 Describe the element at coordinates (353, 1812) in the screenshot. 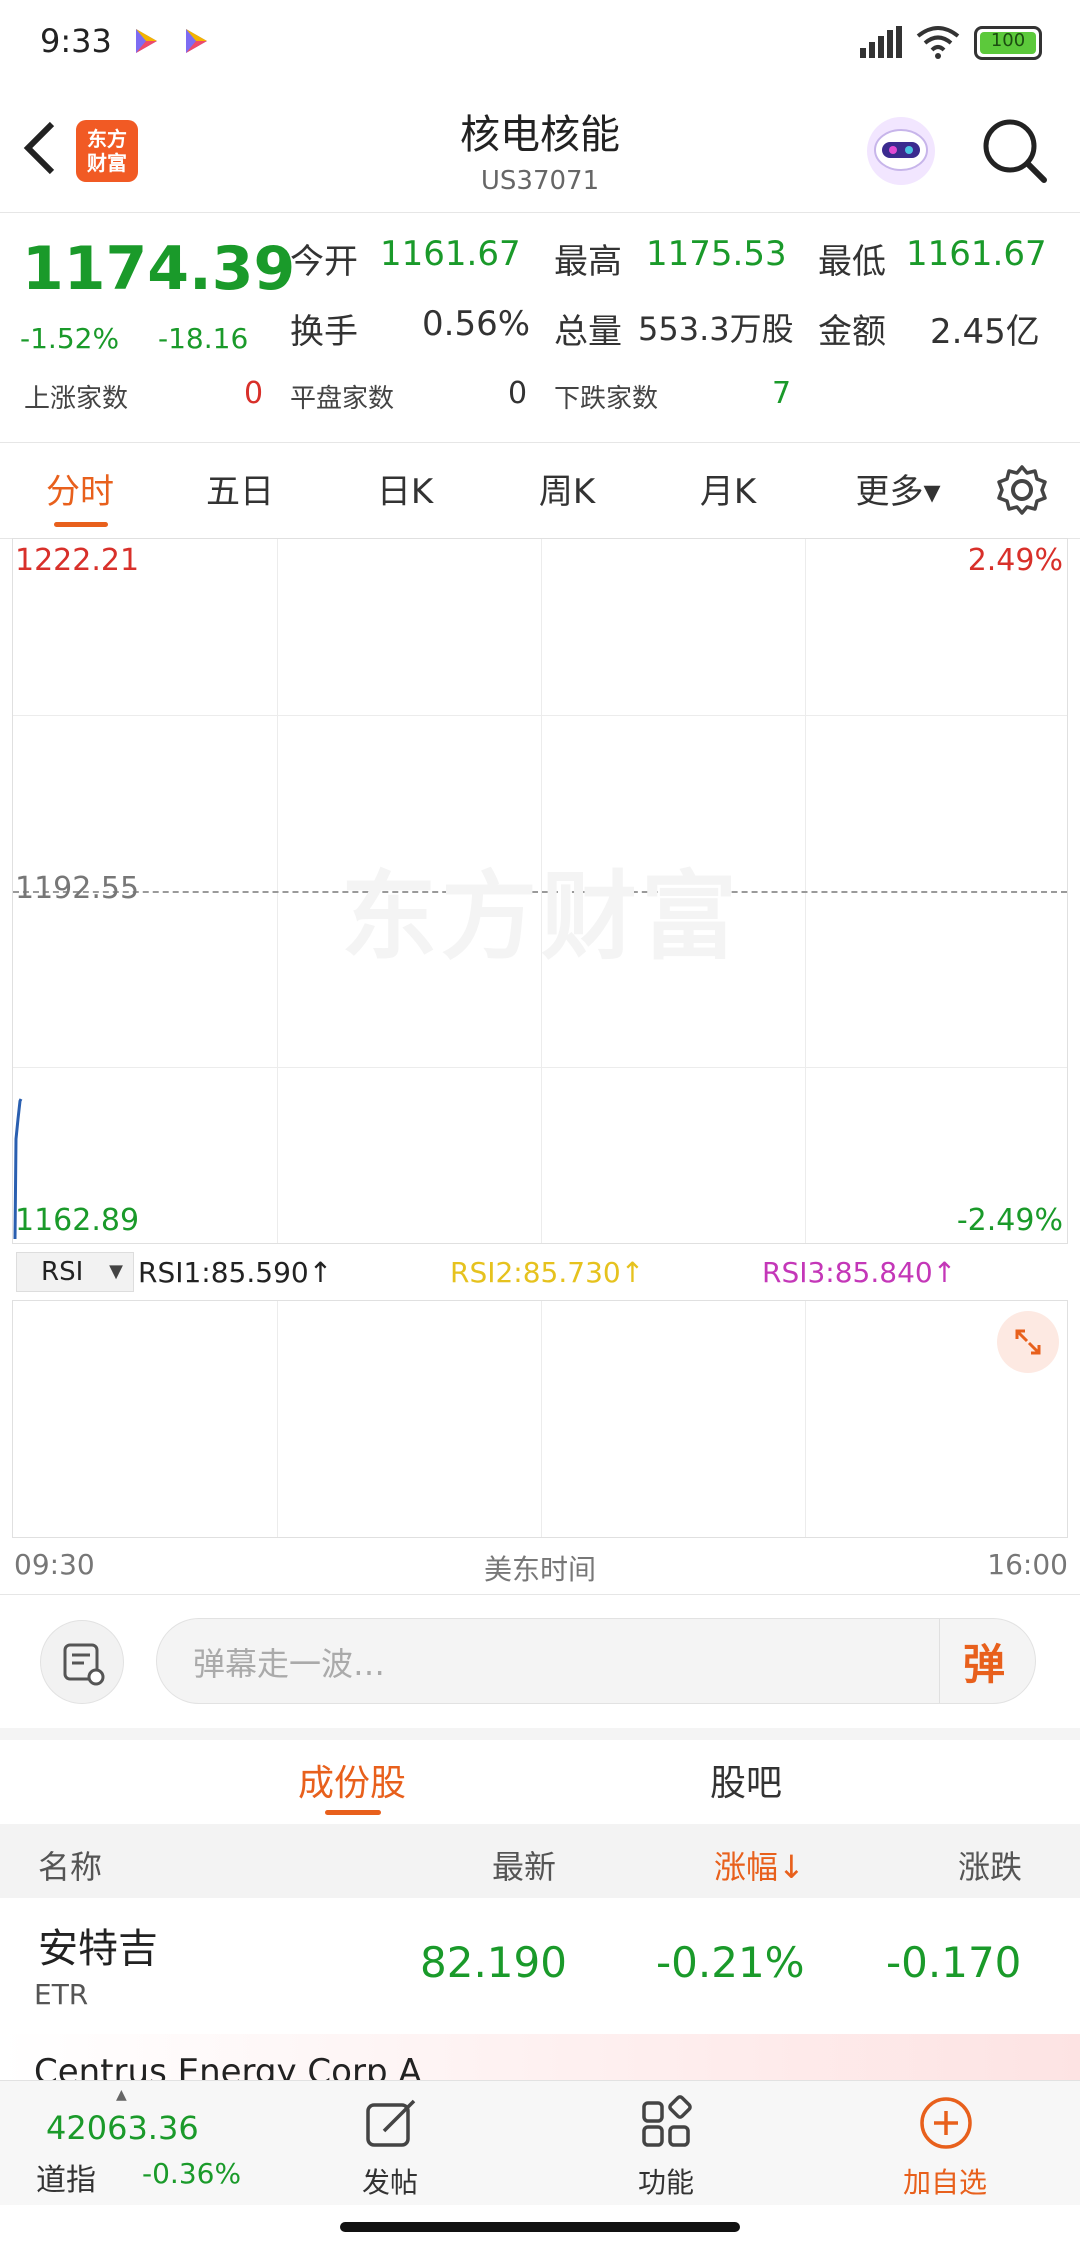

I see `subtab-active-indicator` at that location.